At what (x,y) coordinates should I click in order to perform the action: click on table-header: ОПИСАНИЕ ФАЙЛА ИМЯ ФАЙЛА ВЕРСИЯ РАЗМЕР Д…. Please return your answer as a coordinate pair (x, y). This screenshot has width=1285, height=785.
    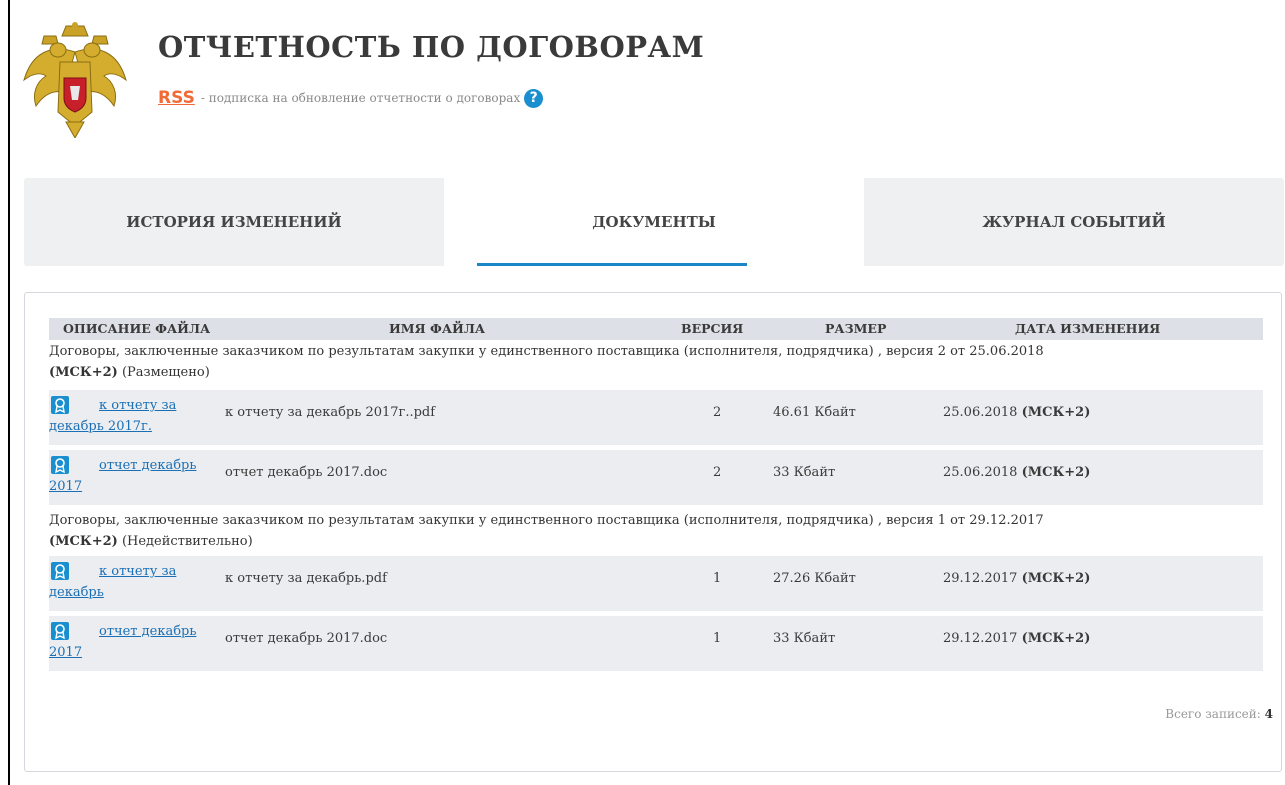
    Looking at the image, I should click on (656, 329).